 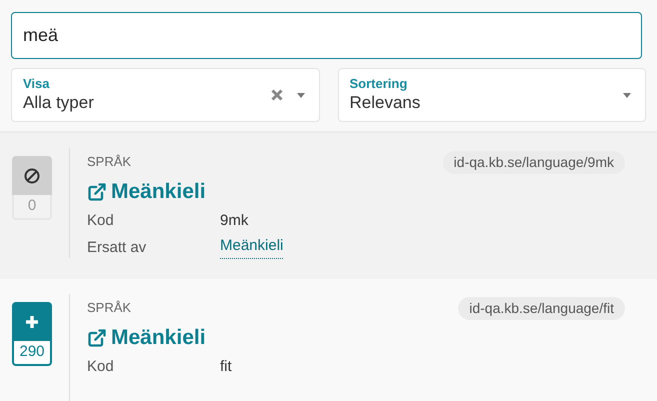 What do you see at coordinates (165, 95) in the screenshot?
I see `select-field: Visa Alla typer` at bounding box center [165, 95].